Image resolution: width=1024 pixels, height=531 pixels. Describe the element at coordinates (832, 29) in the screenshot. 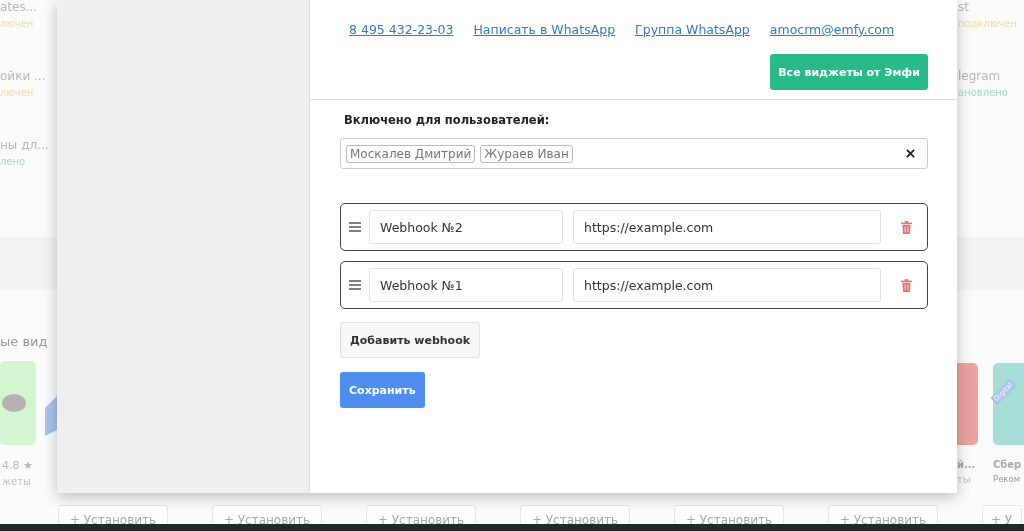

I see `contact-link: amocrm@emfy.com` at that location.